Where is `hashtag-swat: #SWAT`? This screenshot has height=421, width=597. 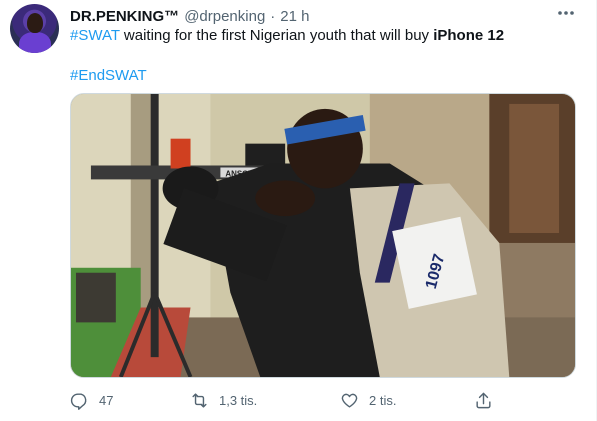 hashtag-swat: #SWAT is located at coordinates (95, 35).